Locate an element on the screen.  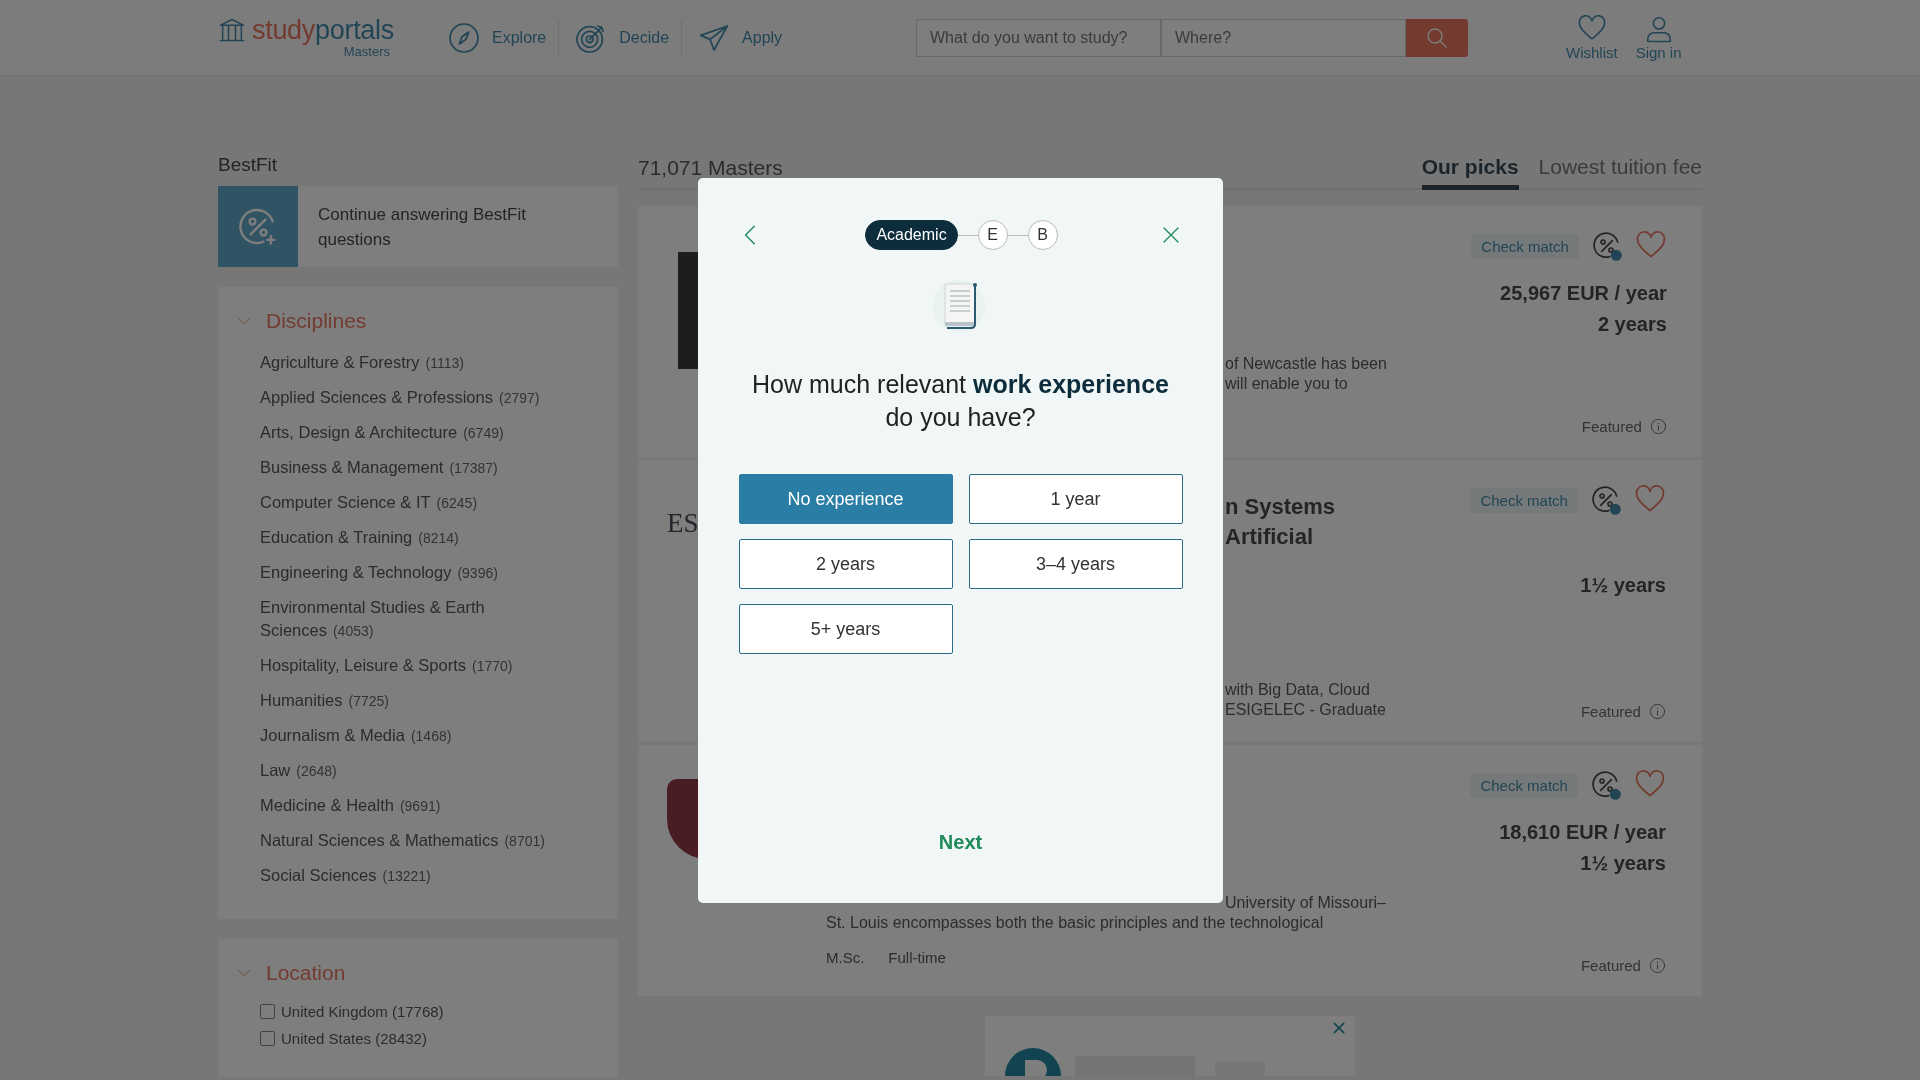
logo-subtitle: Masters is located at coordinates (366, 51).